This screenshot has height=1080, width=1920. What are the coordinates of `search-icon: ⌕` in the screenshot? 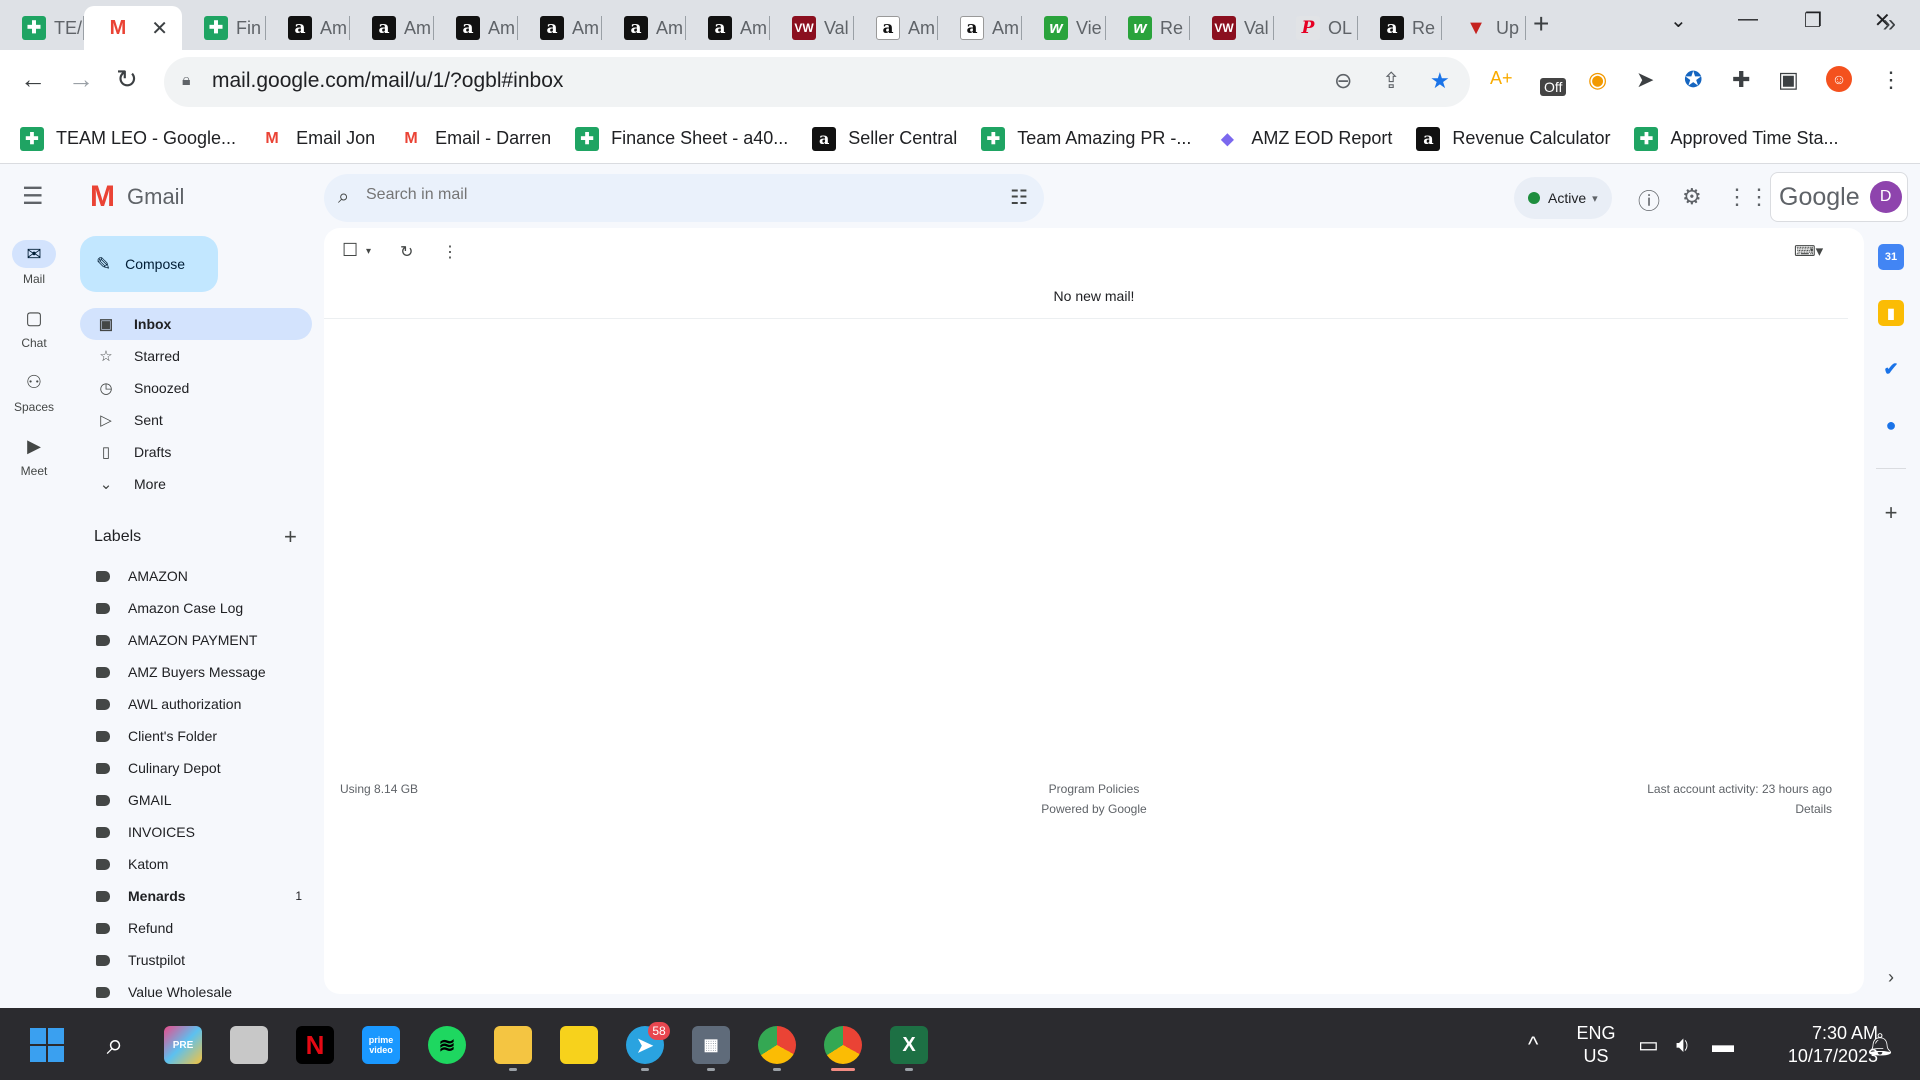 It's located at (343, 197).